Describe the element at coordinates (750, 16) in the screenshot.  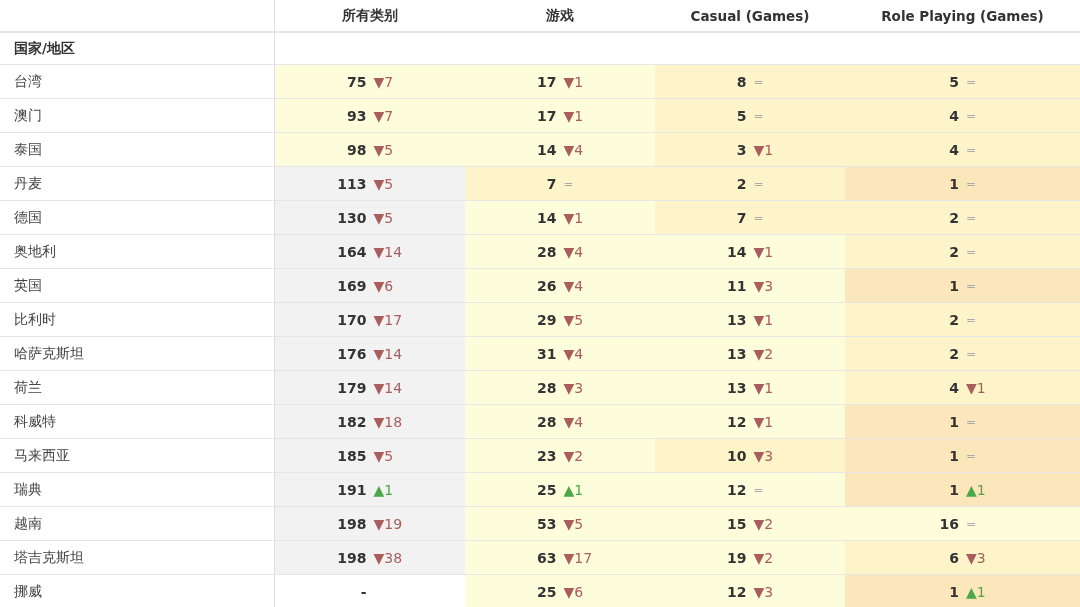
I see `column-header: Casual (Games)` at that location.